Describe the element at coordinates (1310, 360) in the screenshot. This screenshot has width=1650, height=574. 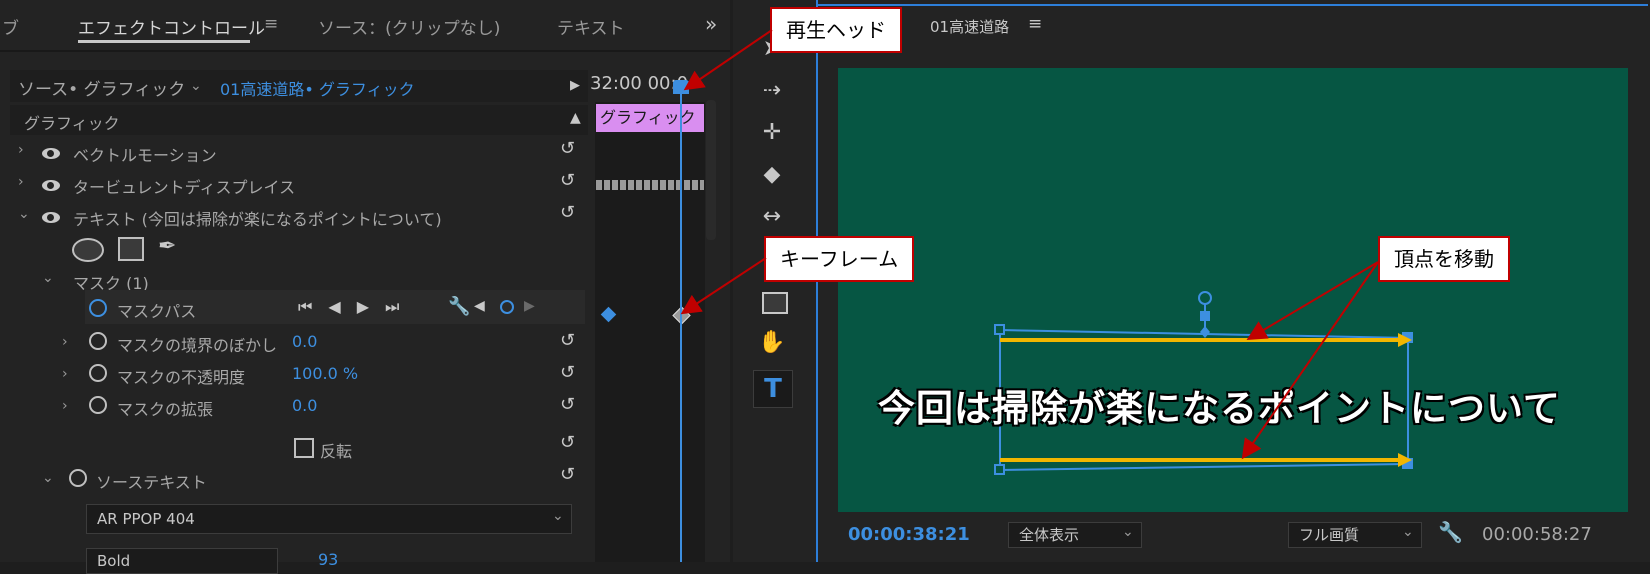
I see `arrow-vertex-bottom` at that location.